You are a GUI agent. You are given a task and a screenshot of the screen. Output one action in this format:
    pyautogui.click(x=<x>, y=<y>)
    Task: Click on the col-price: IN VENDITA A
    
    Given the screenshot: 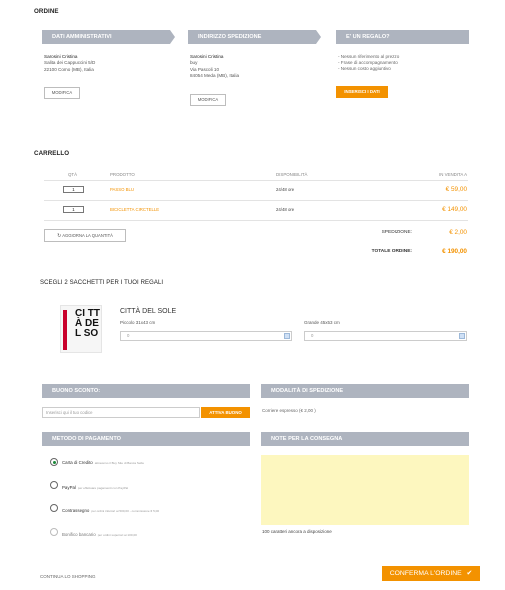 What is the action you would take?
    pyautogui.click(x=453, y=174)
    